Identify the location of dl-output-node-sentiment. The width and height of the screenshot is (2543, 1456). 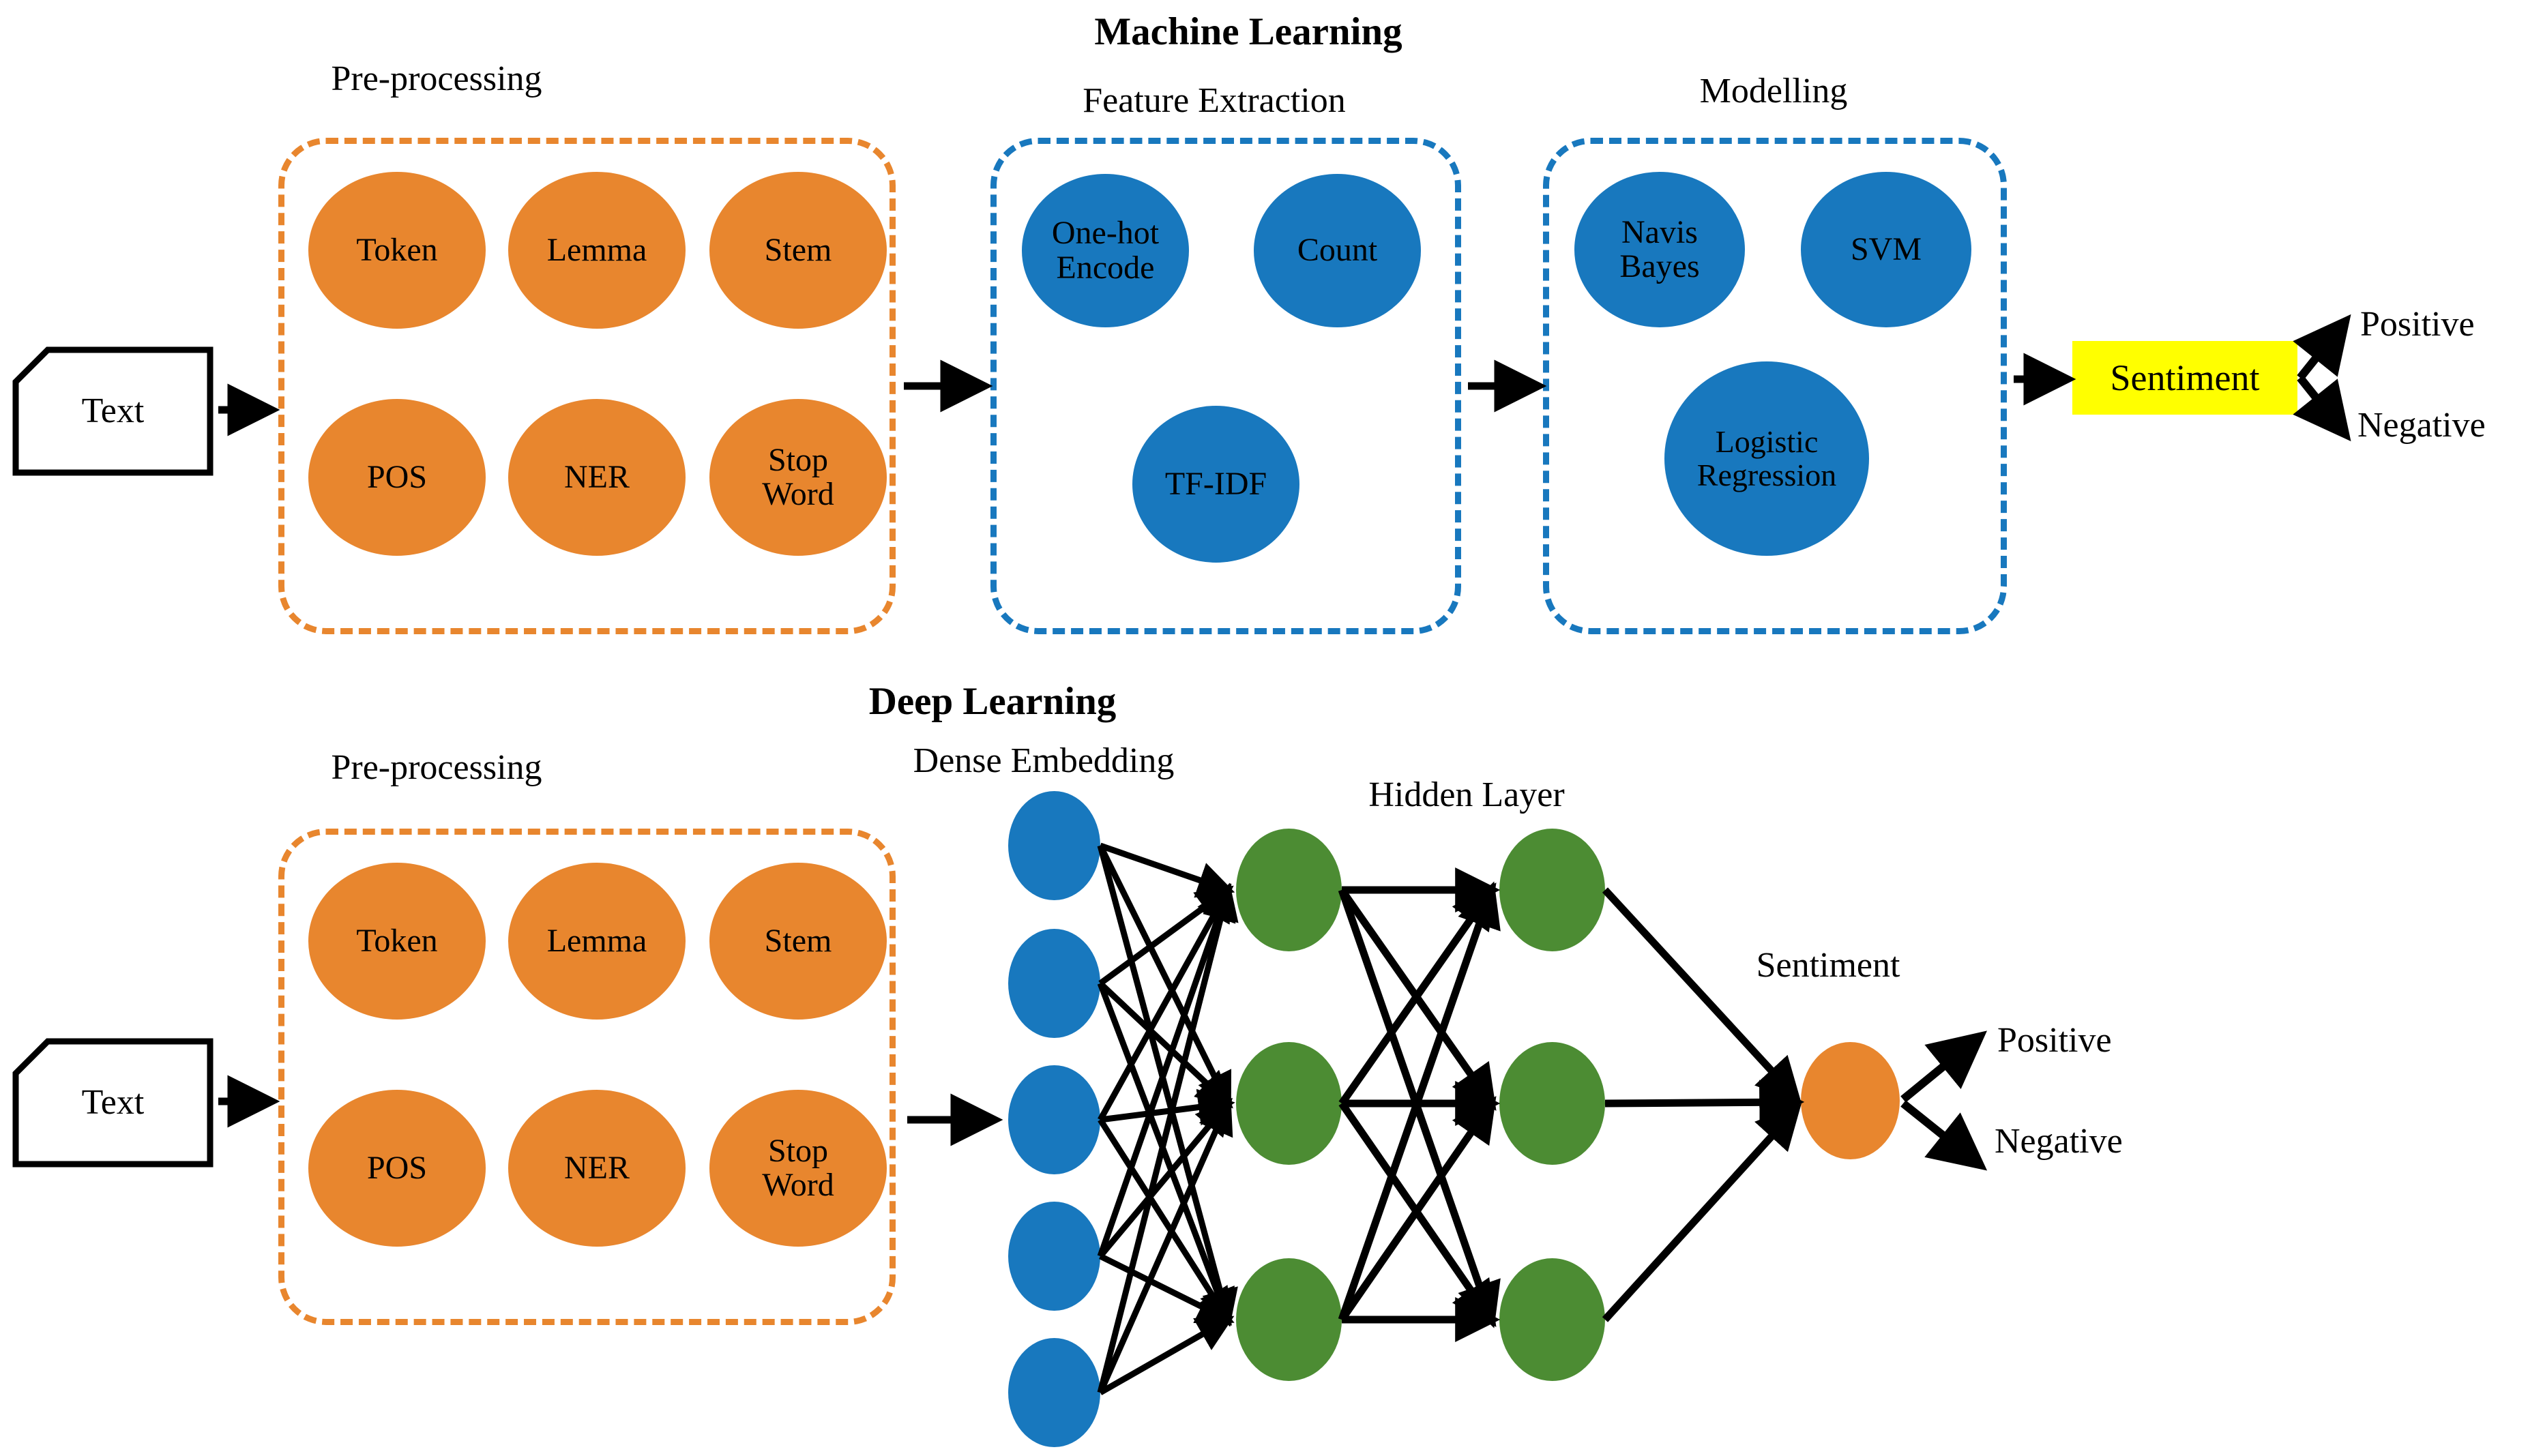
(1850, 1100).